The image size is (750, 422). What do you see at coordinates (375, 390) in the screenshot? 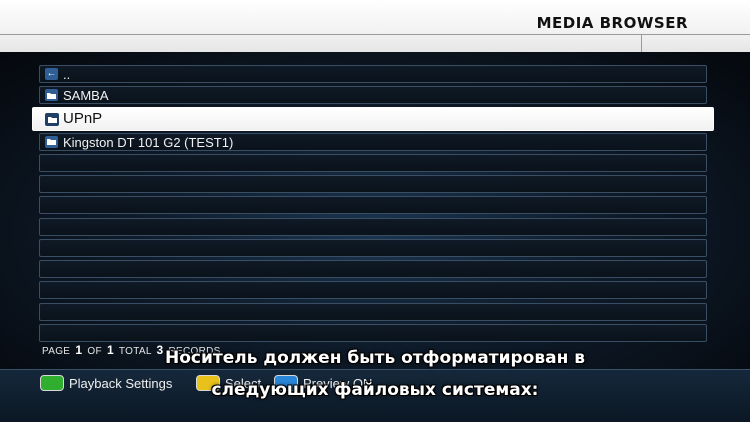
I see `subtitle-line-2: следующих файловых системах:` at bounding box center [375, 390].